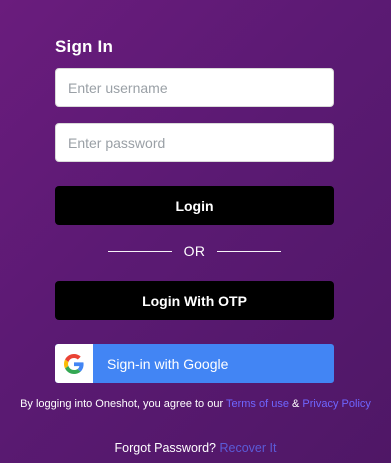 This screenshot has width=391, height=463. Describe the element at coordinates (165, 448) in the screenshot. I see `forgot-password-text: Forgot Password?` at that location.